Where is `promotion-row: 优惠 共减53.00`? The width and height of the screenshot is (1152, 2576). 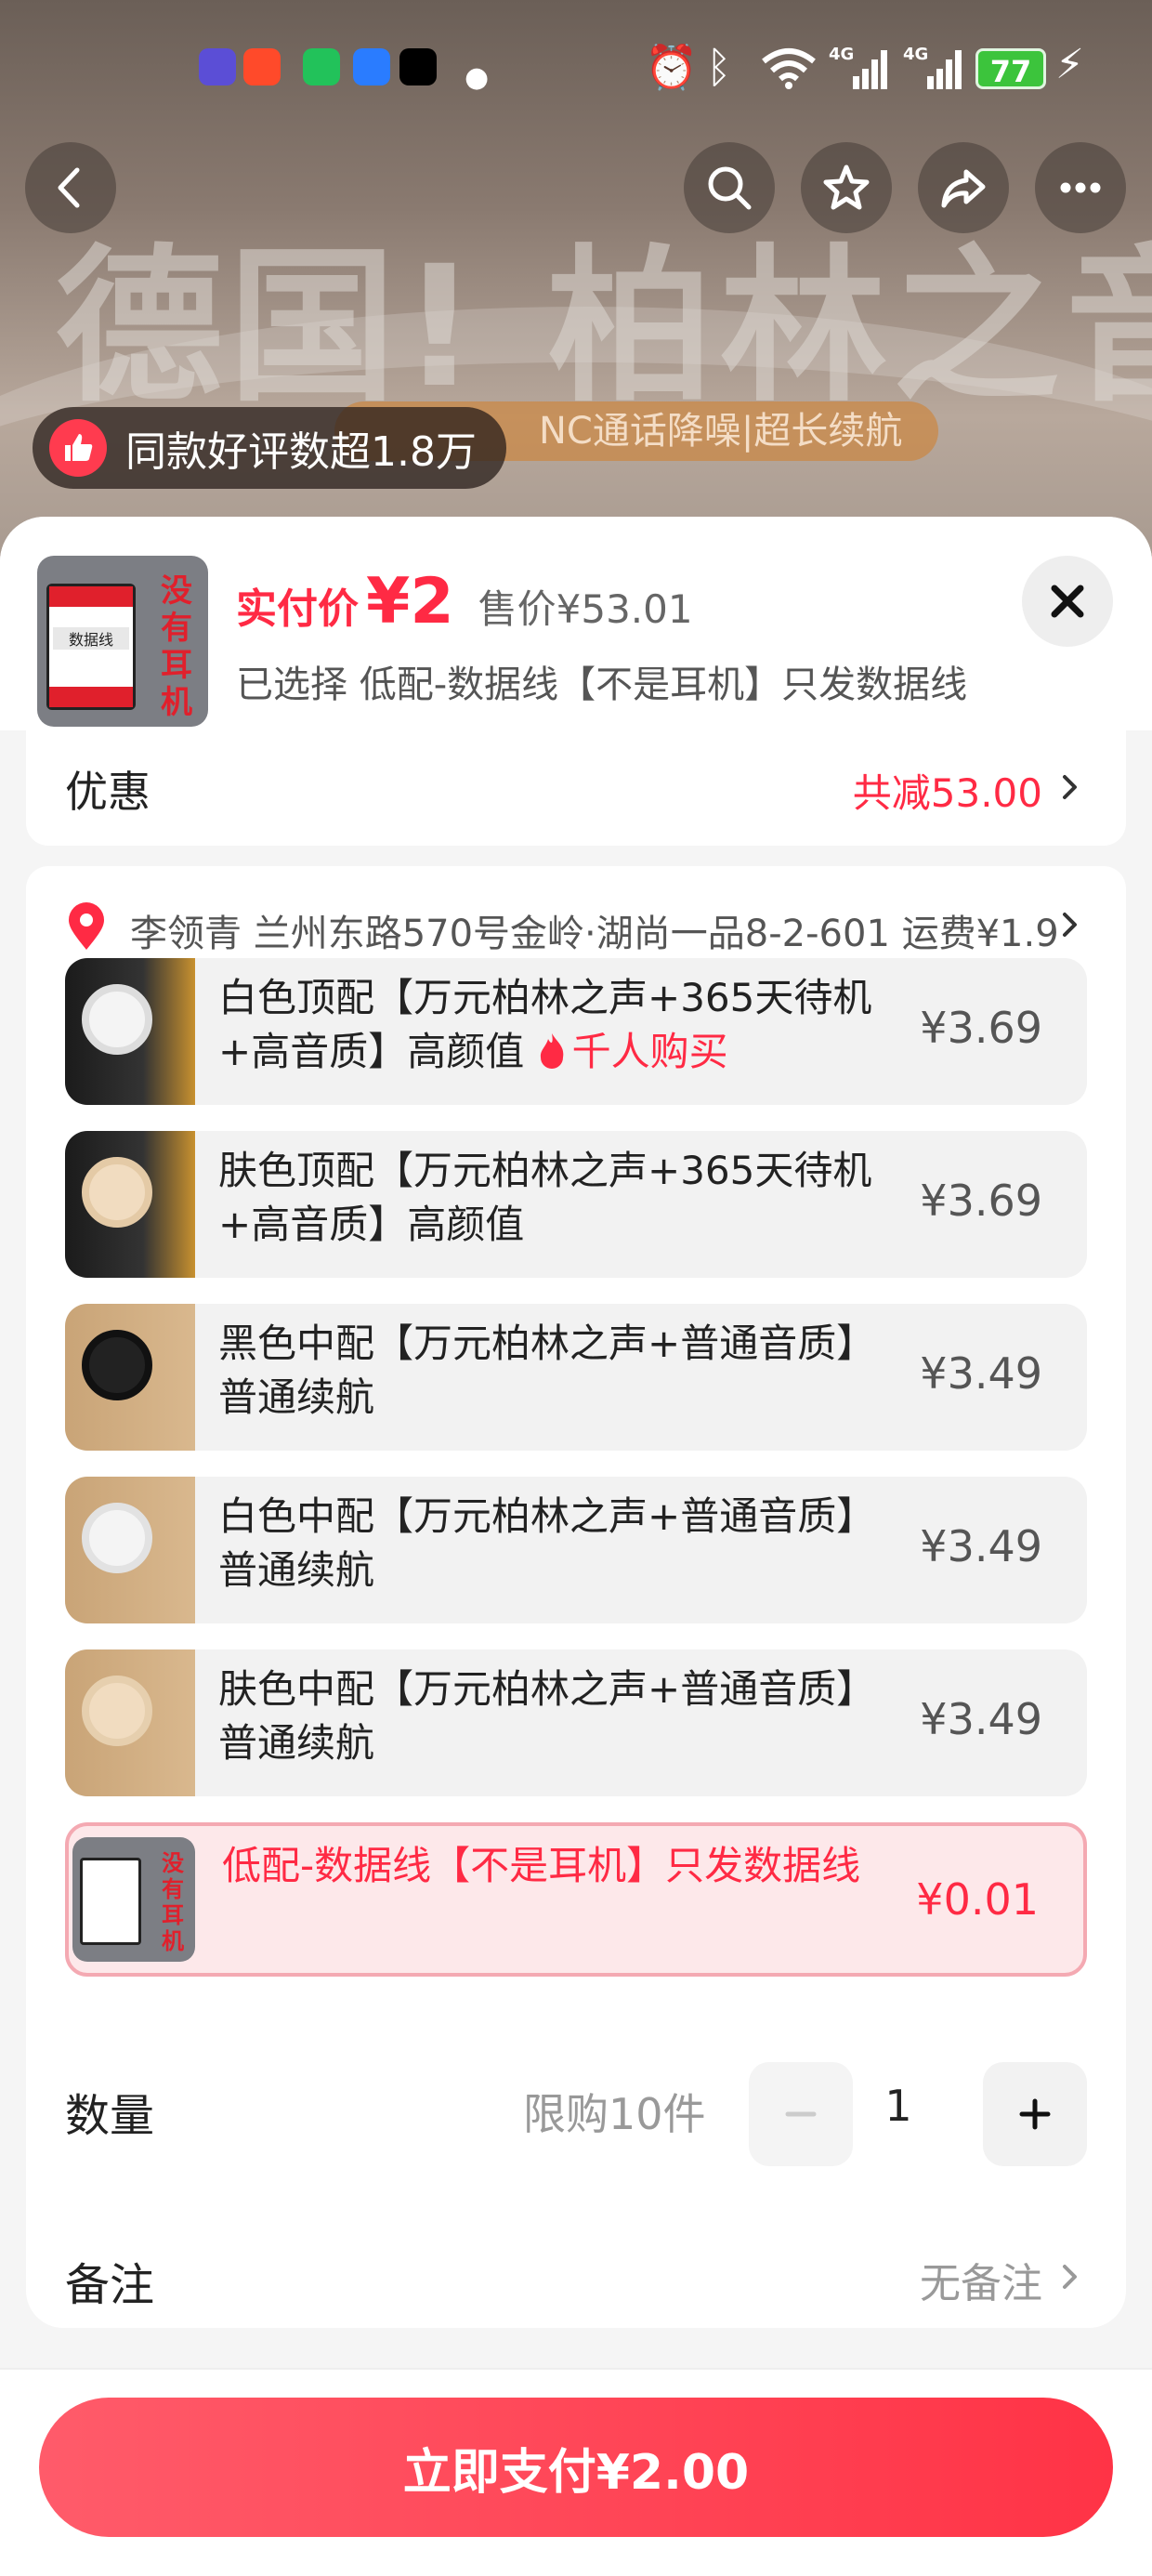 promotion-row: 优惠 共减53.00 is located at coordinates (576, 788).